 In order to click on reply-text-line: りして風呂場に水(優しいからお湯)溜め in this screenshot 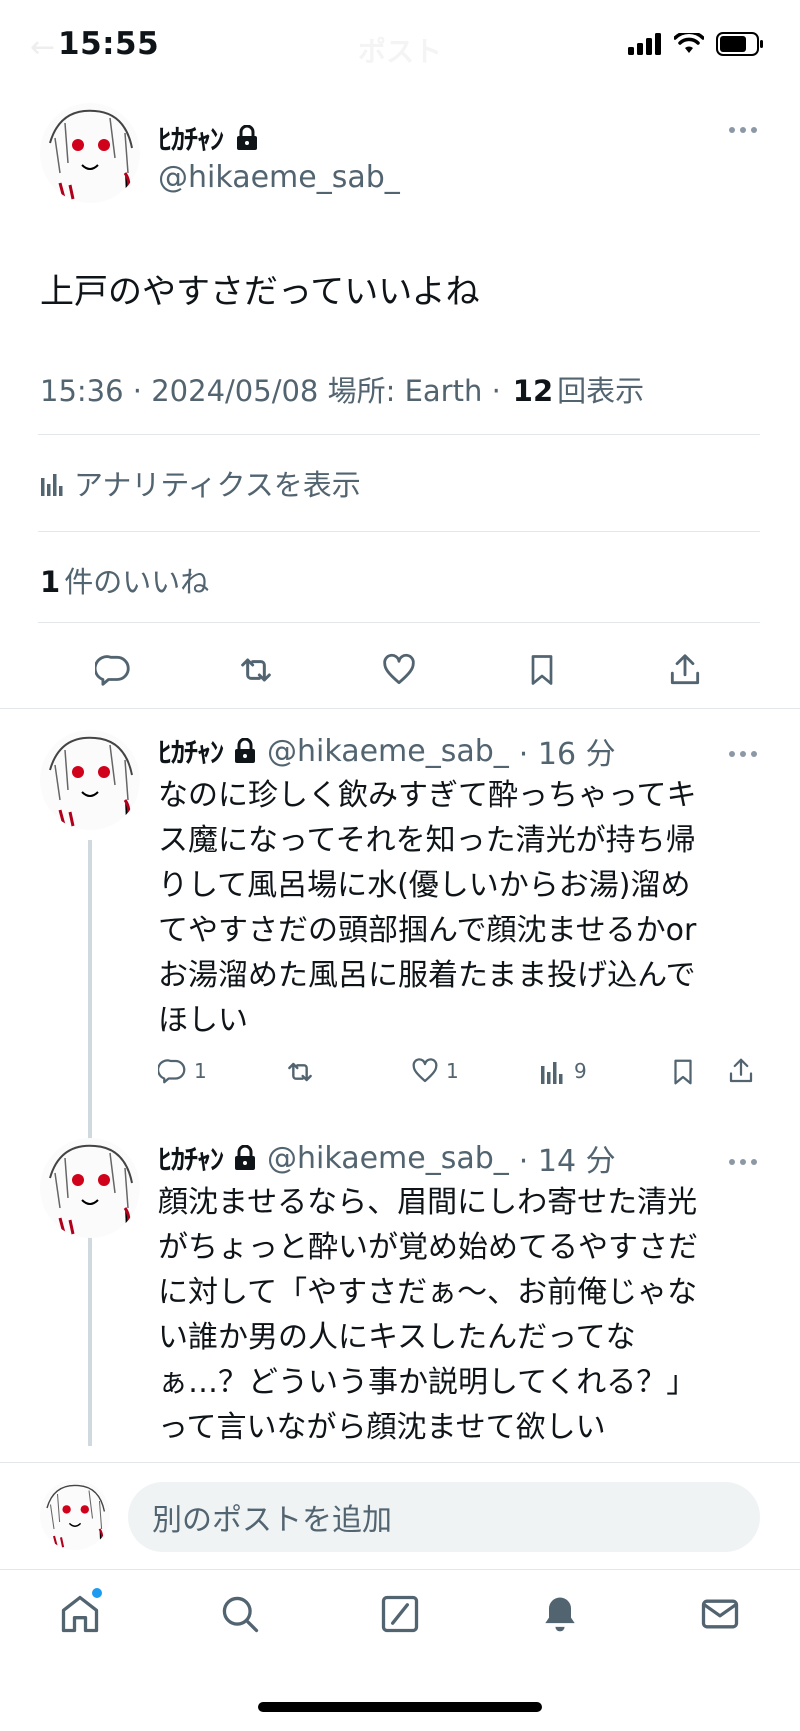, I will do `click(424, 885)`.